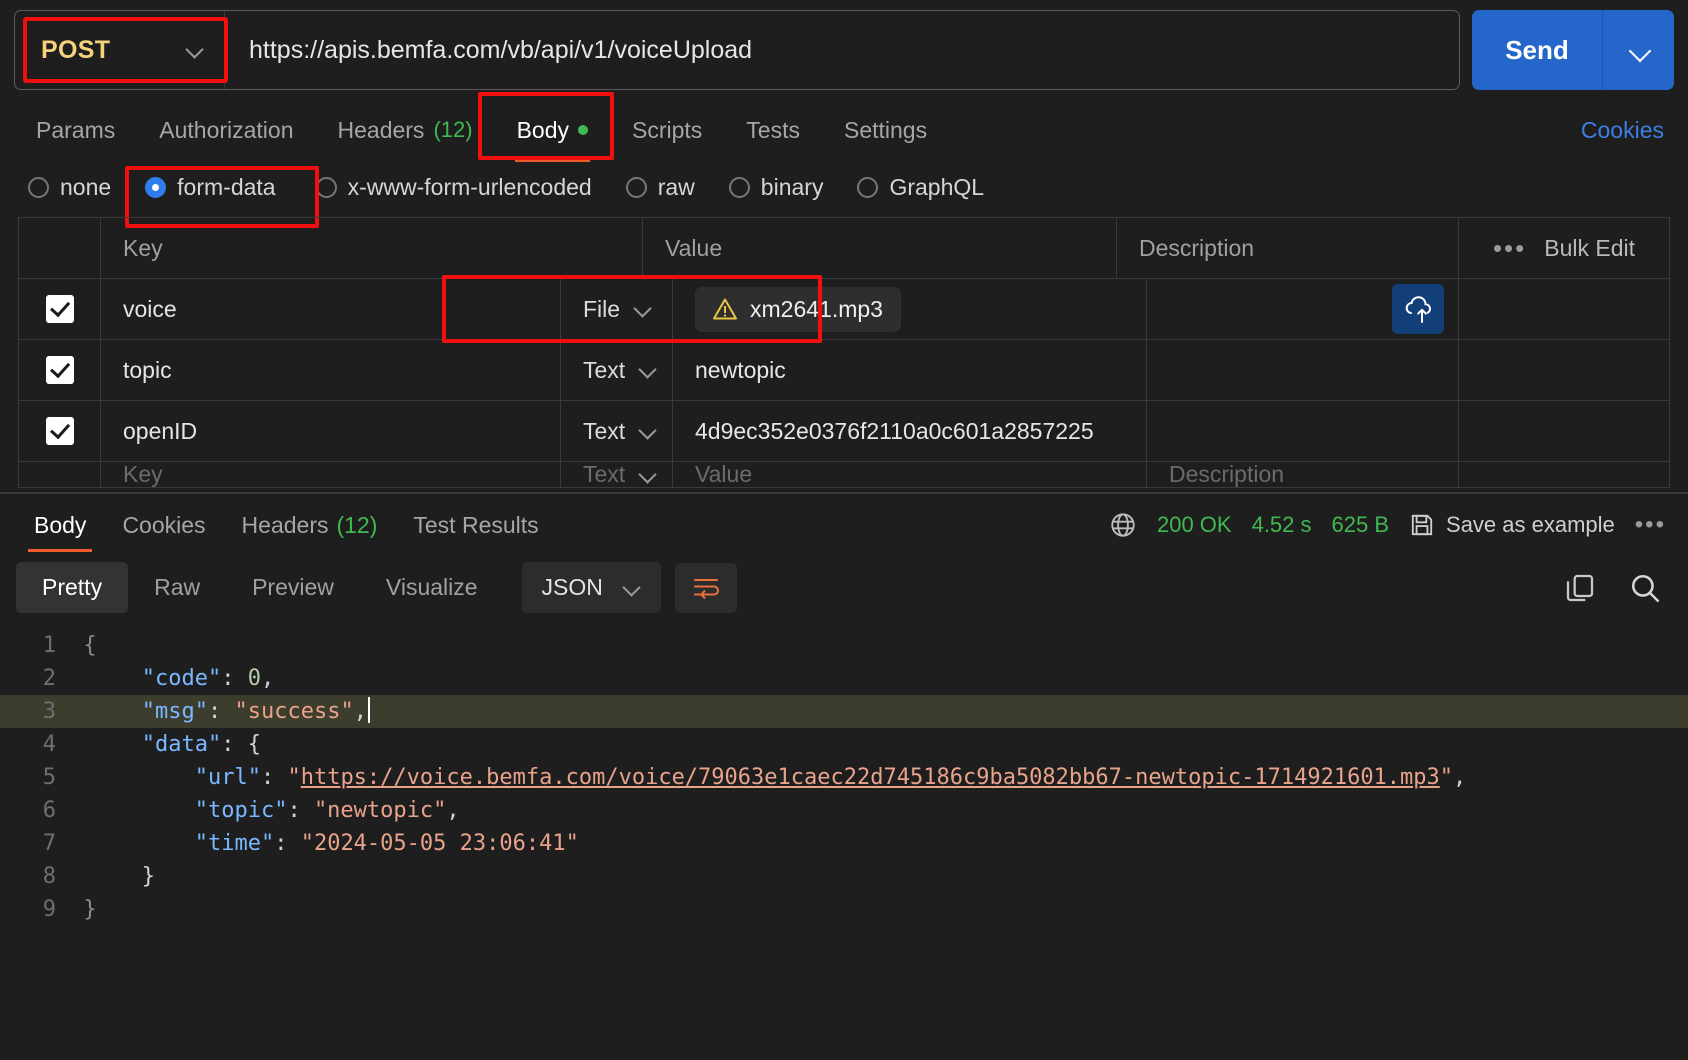 Image resolution: width=1688 pixels, height=1060 pixels. Describe the element at coordinates (676, 187) in the screenshot. I see `body-type-label: raw` at that location.